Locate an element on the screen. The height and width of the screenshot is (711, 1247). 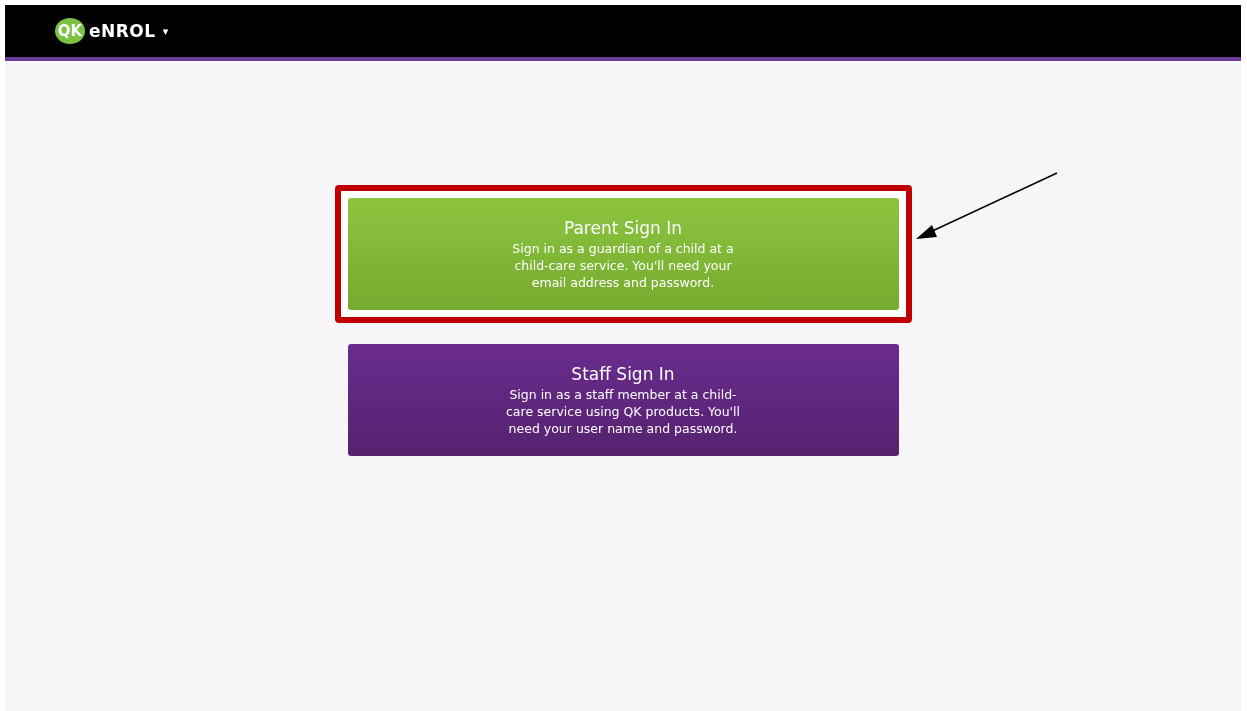
sign-in-button: Staff Sign In Sign in as a staff member at a child- care service using QK products. You'll need your user name and password. is located at coordinates (623, 400).